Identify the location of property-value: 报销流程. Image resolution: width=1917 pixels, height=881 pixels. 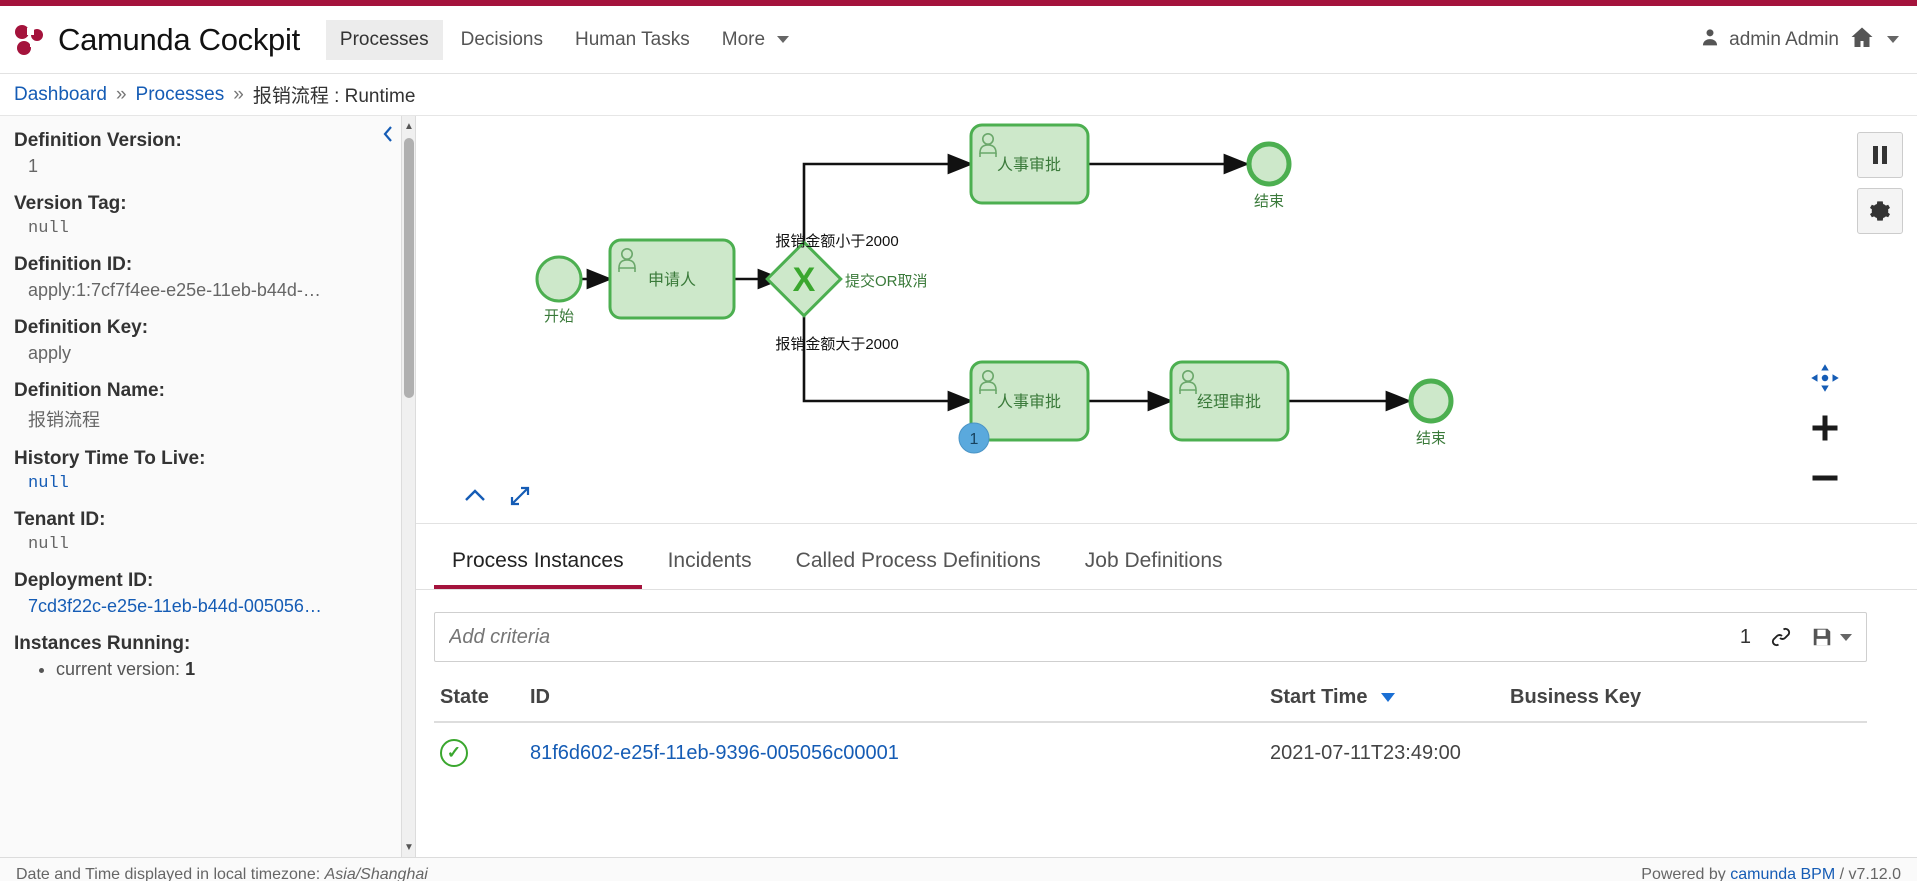
(64, 420).